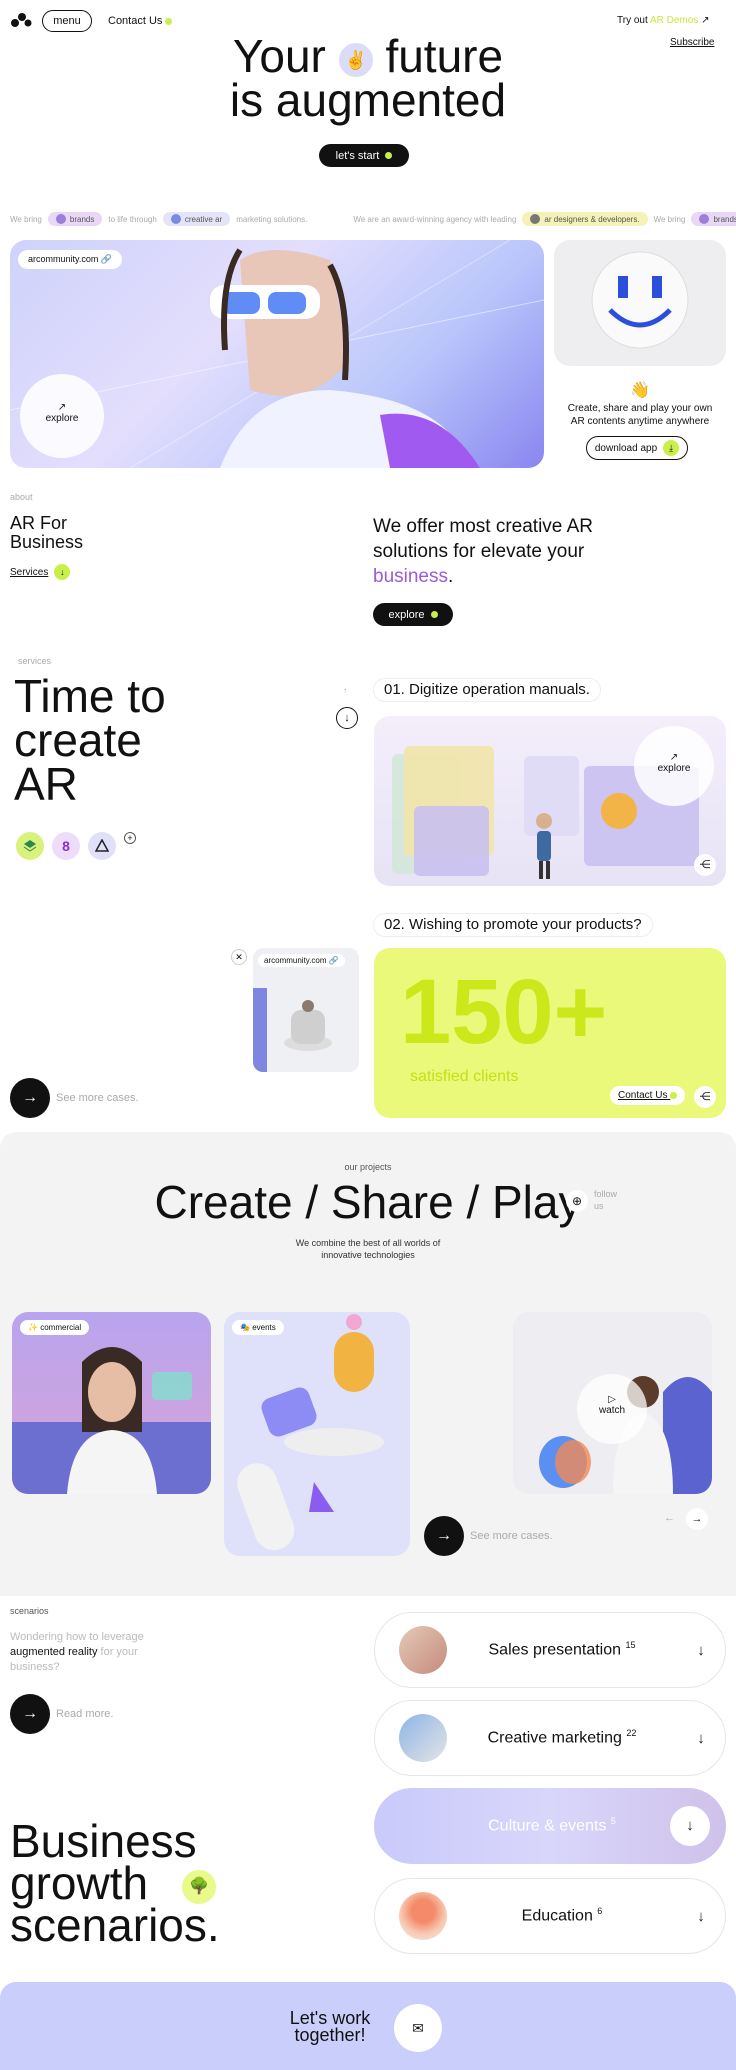  I want to click on contact-link: Contact Us, so click(140, 21).